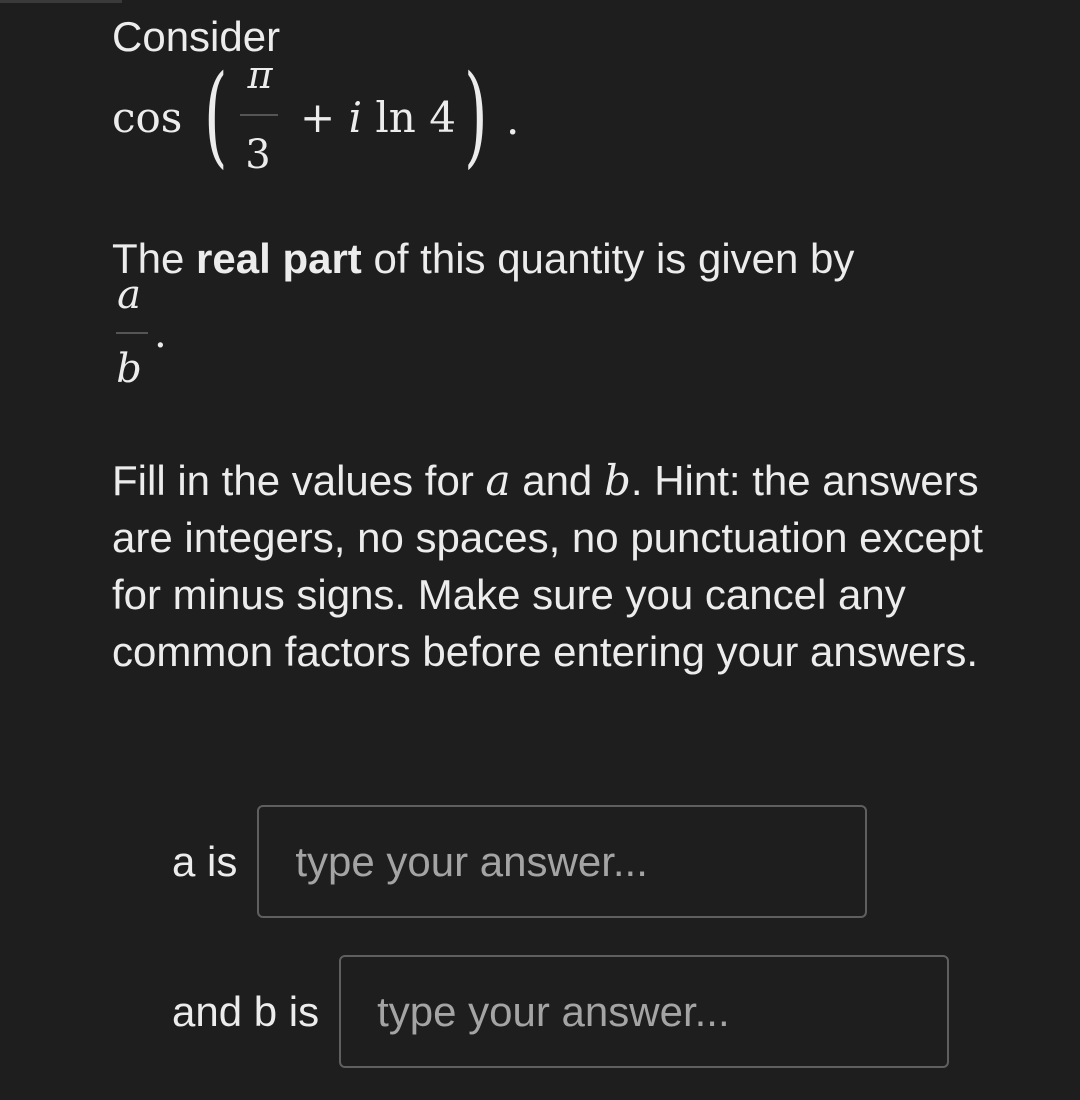 Image resolution: width=1080 pixels, height=1100 pixels. Describe the element at coordinates (205, 861) in the screenshot. I see `answer-a-label: a is` at that location.